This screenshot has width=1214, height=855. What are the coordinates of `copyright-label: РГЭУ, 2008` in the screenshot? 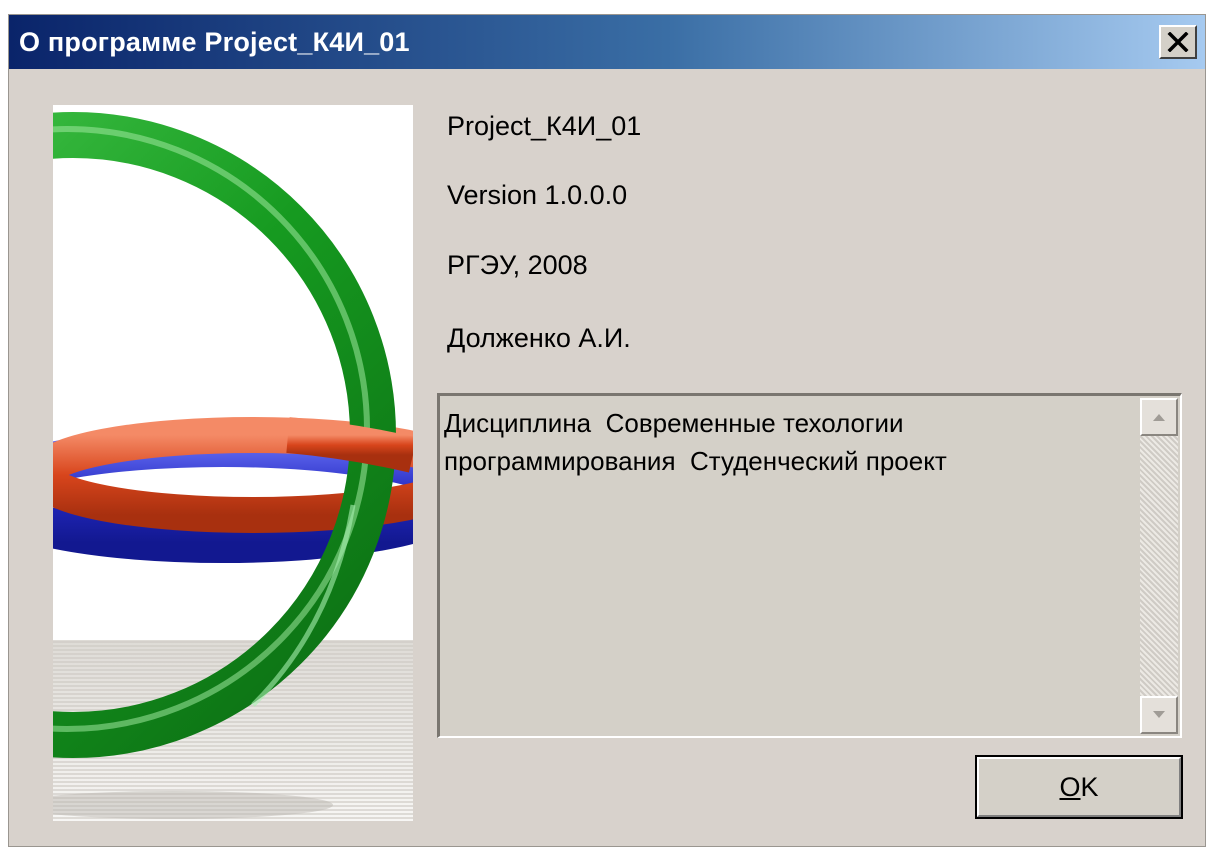 It's located at (517, 265).